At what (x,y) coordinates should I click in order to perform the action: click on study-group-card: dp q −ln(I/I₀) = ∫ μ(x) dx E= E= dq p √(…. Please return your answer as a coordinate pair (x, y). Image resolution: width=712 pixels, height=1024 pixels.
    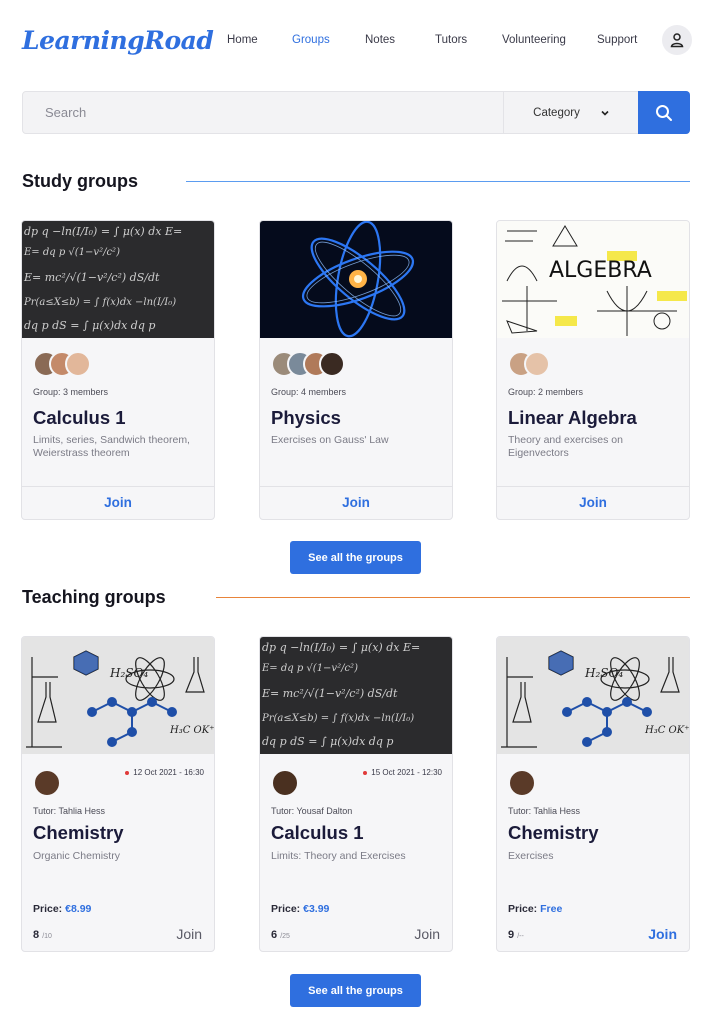
    Looking at the image, I should click on (118, 370).